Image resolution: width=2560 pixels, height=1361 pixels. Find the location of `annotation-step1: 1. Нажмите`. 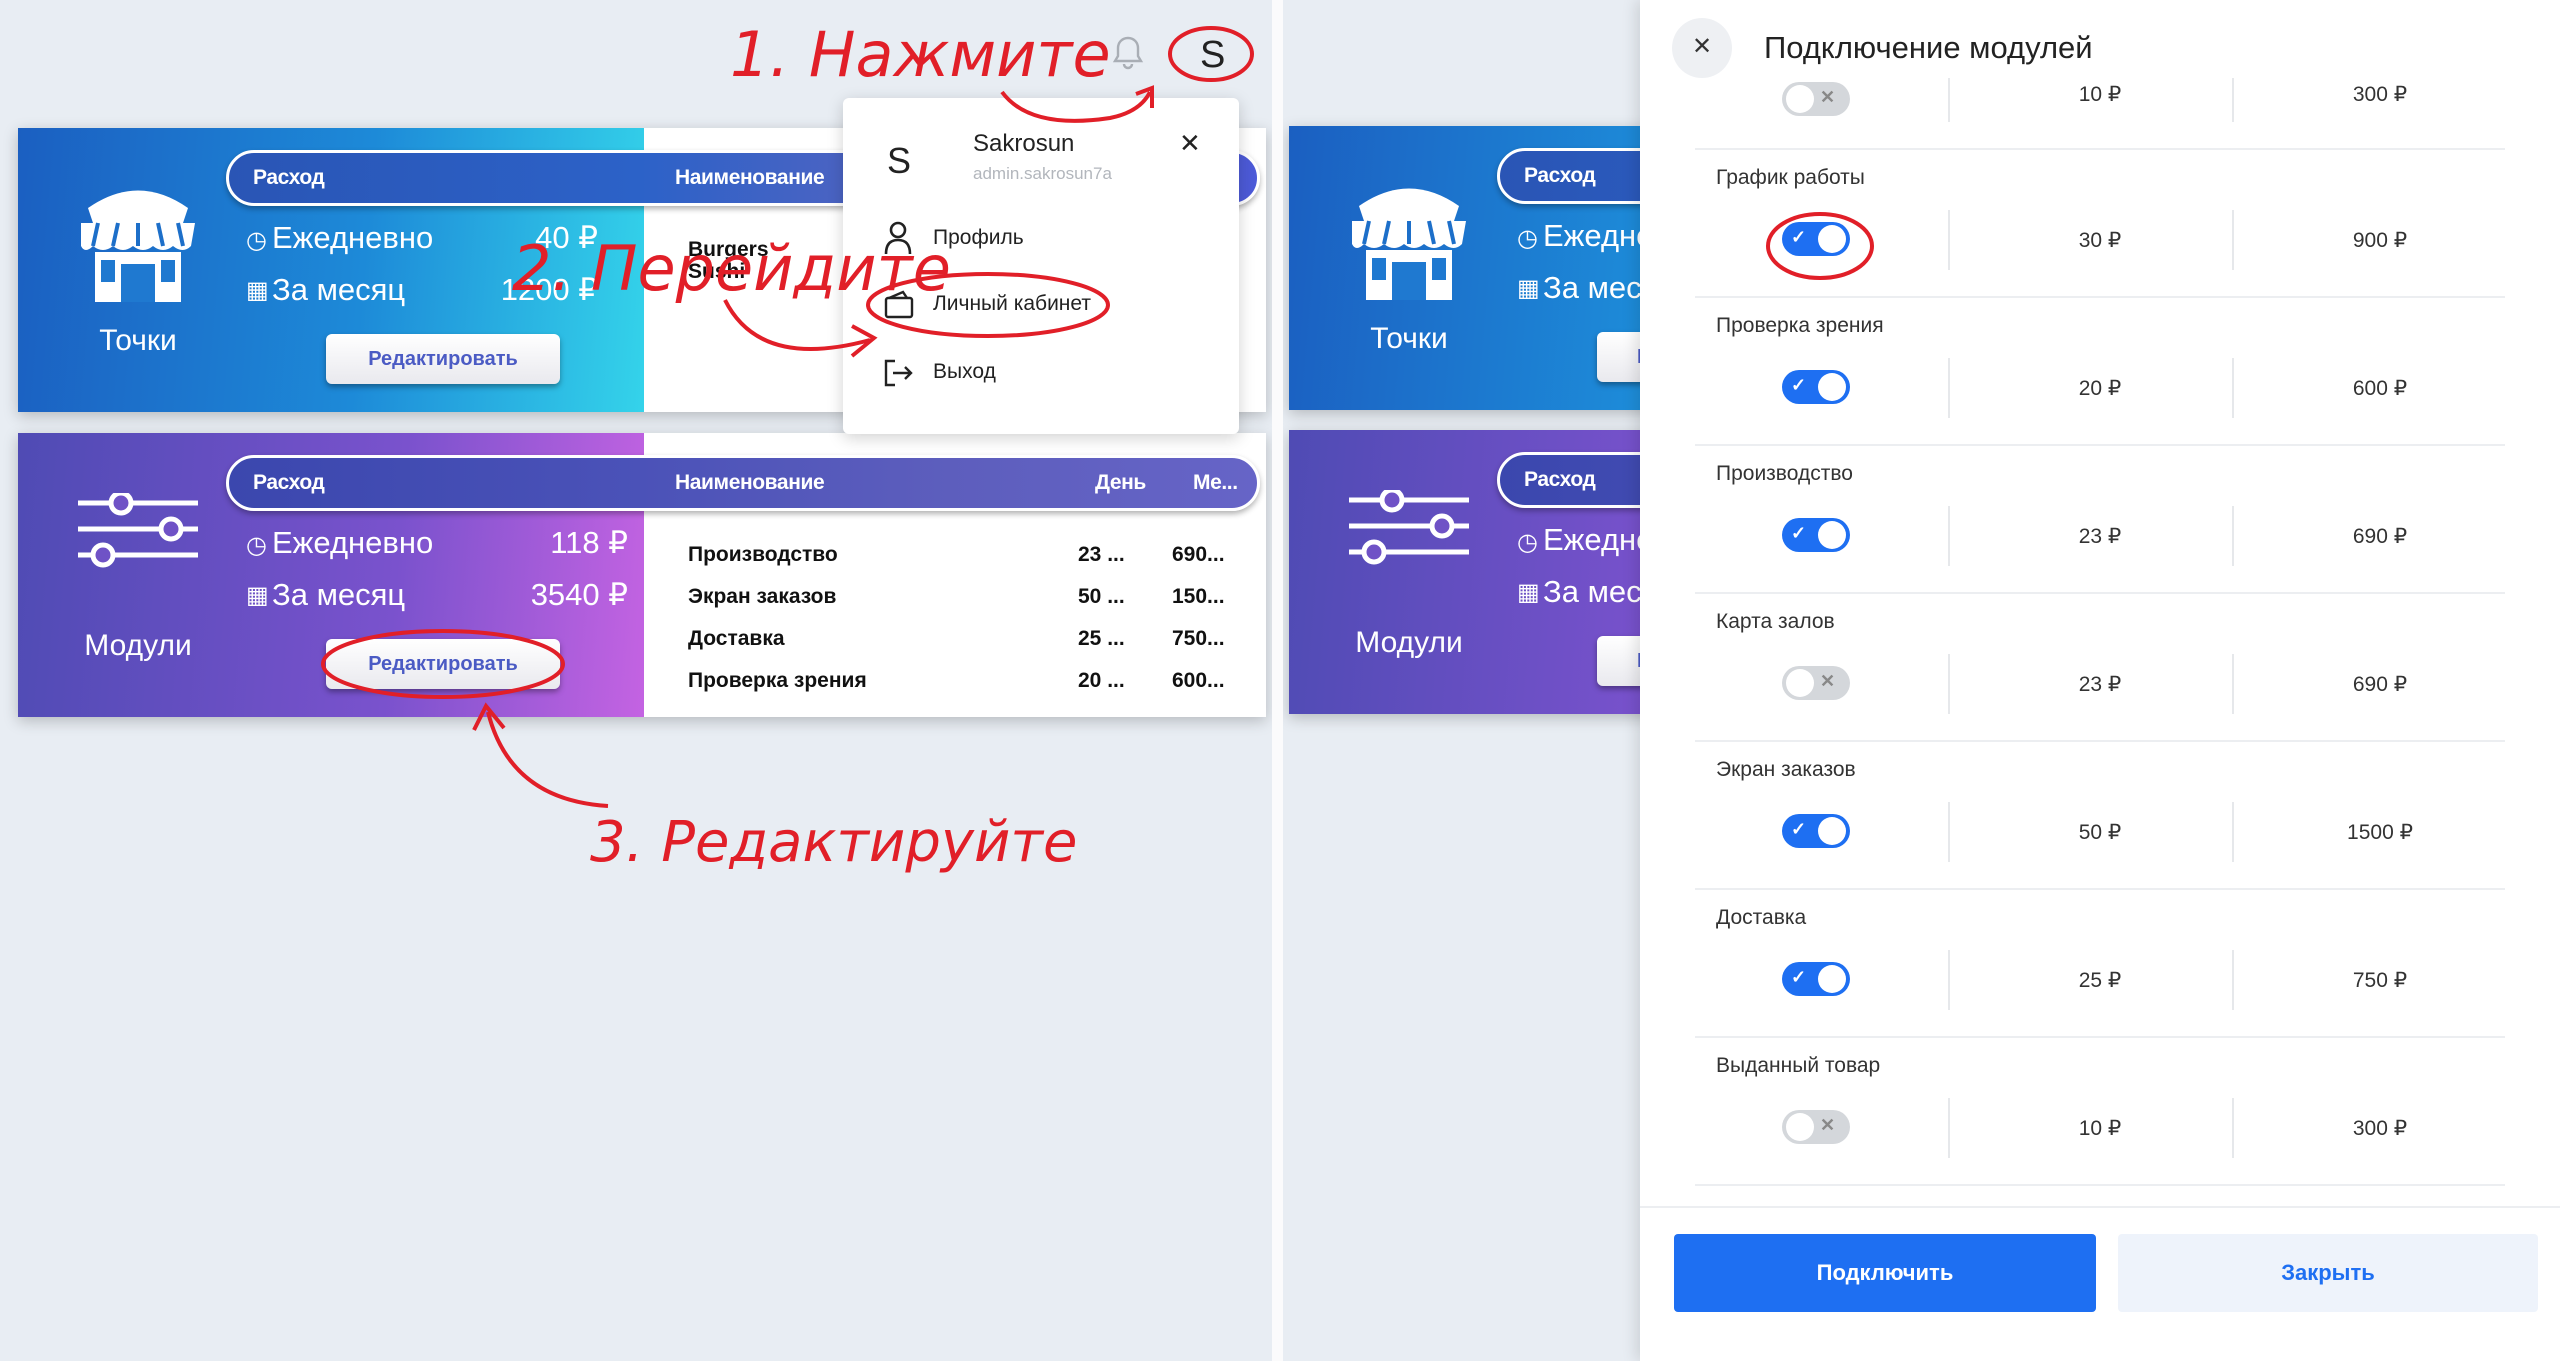

annotation-step1: 1. Нажмите is located at coordinates (920, 54).